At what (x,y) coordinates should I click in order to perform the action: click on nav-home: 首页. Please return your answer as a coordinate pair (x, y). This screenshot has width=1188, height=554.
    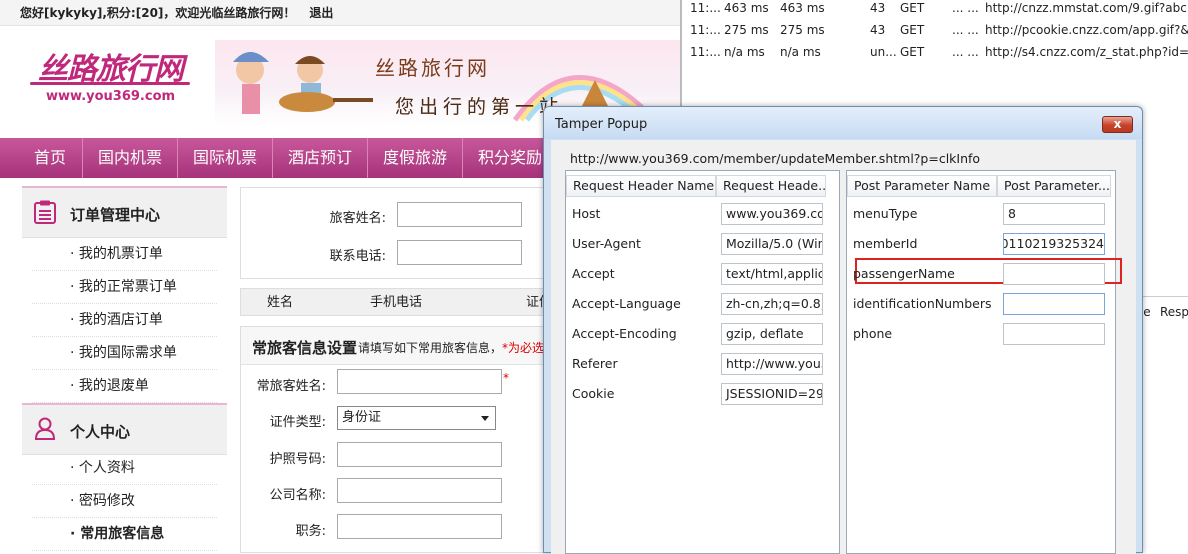
    Looking at the image, I should click on (50, 158).